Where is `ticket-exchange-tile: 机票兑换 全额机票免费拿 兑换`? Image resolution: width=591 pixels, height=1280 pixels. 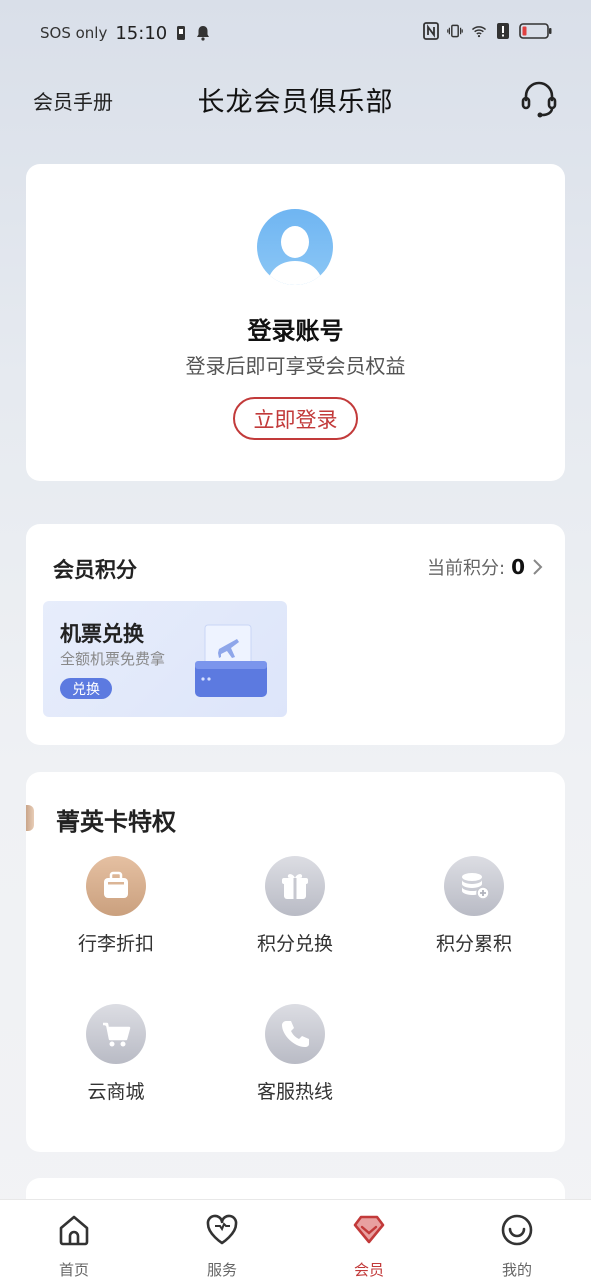
ticket-exchange-tile: 机票兑换 全额机票免费拿 兑换 is located at coordinates (165, 659).